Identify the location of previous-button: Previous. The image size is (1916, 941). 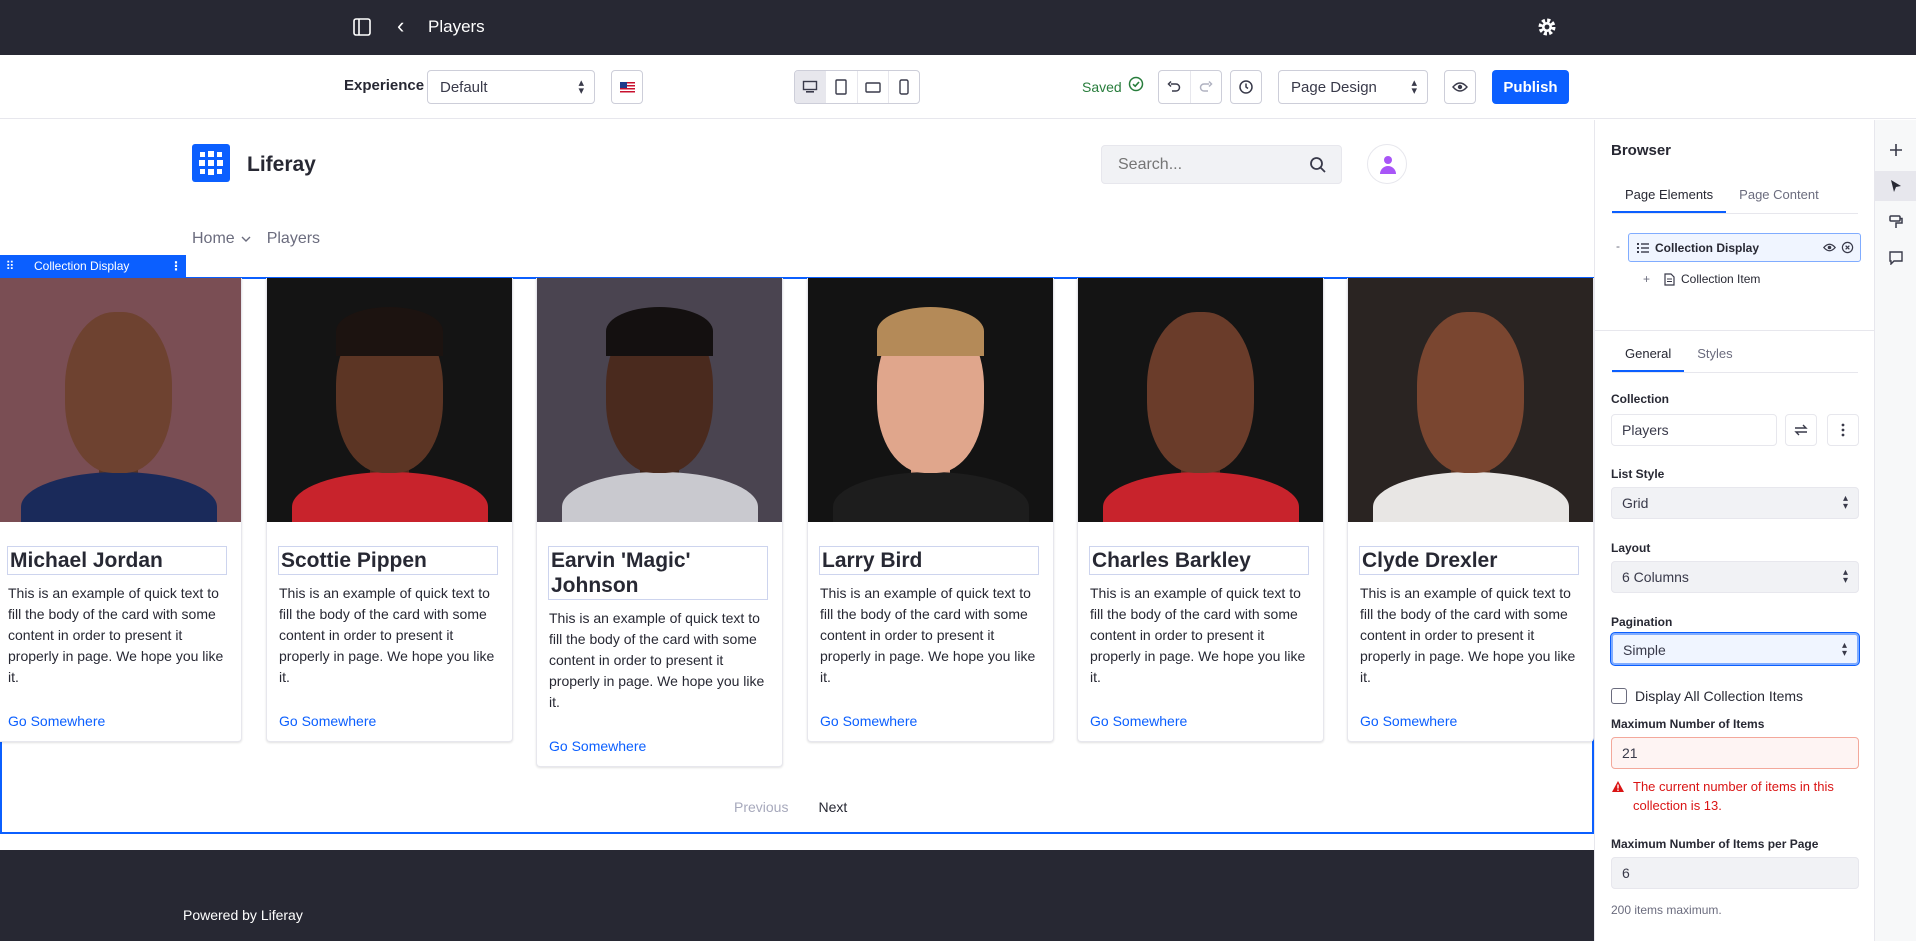
(761, 807).